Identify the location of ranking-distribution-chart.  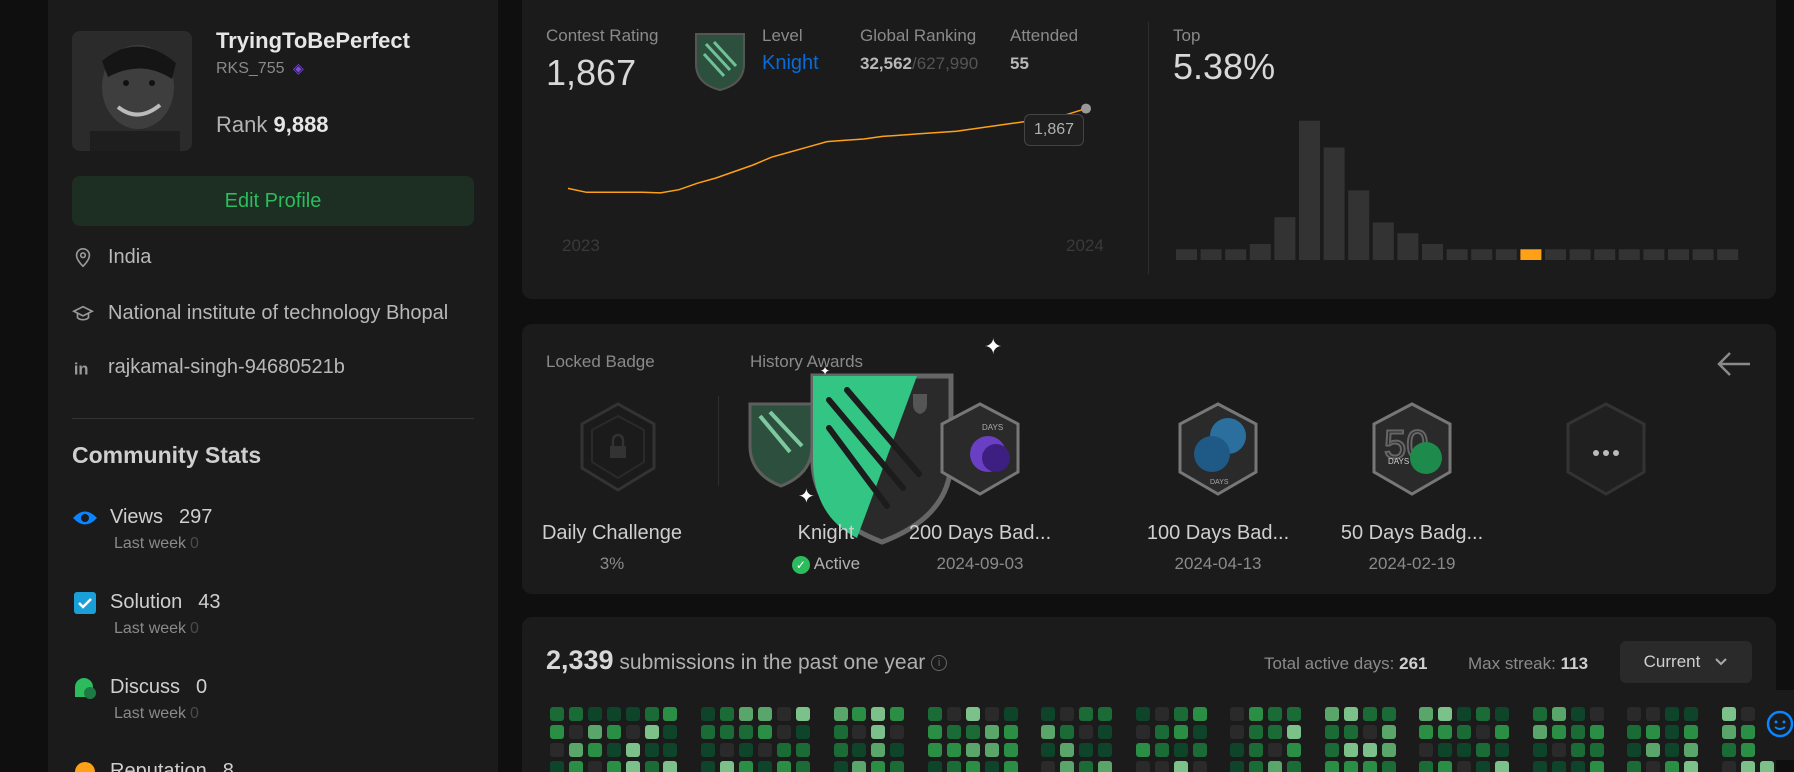
(1461, 185).